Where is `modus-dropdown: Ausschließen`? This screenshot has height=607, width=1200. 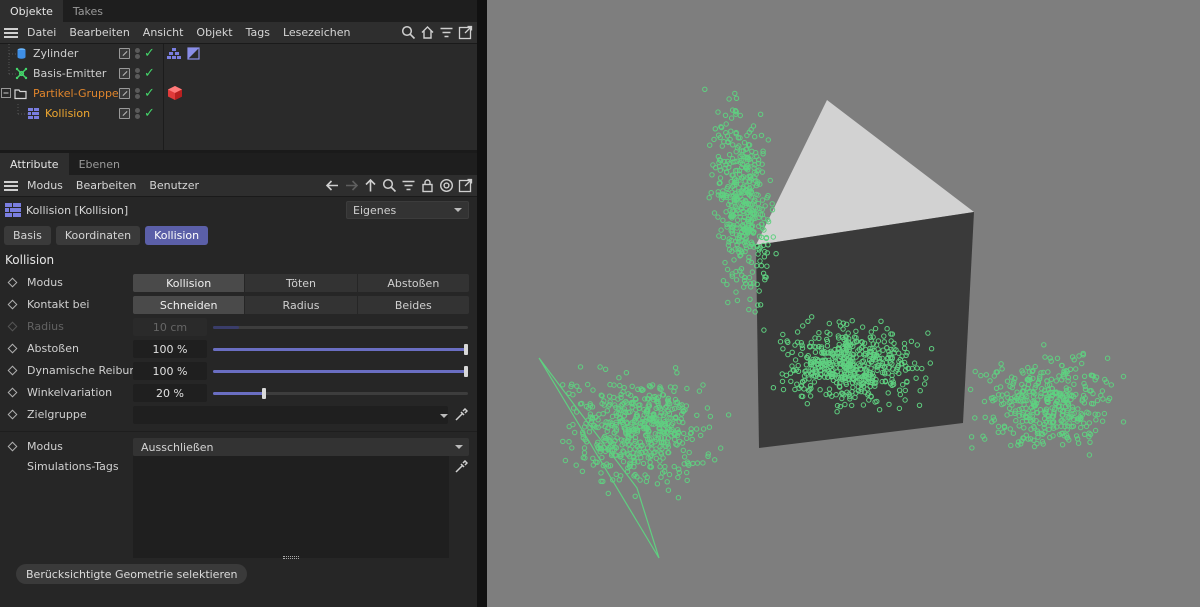
modus-dropdown: Ausschließen is located at coordinates (301, 447).